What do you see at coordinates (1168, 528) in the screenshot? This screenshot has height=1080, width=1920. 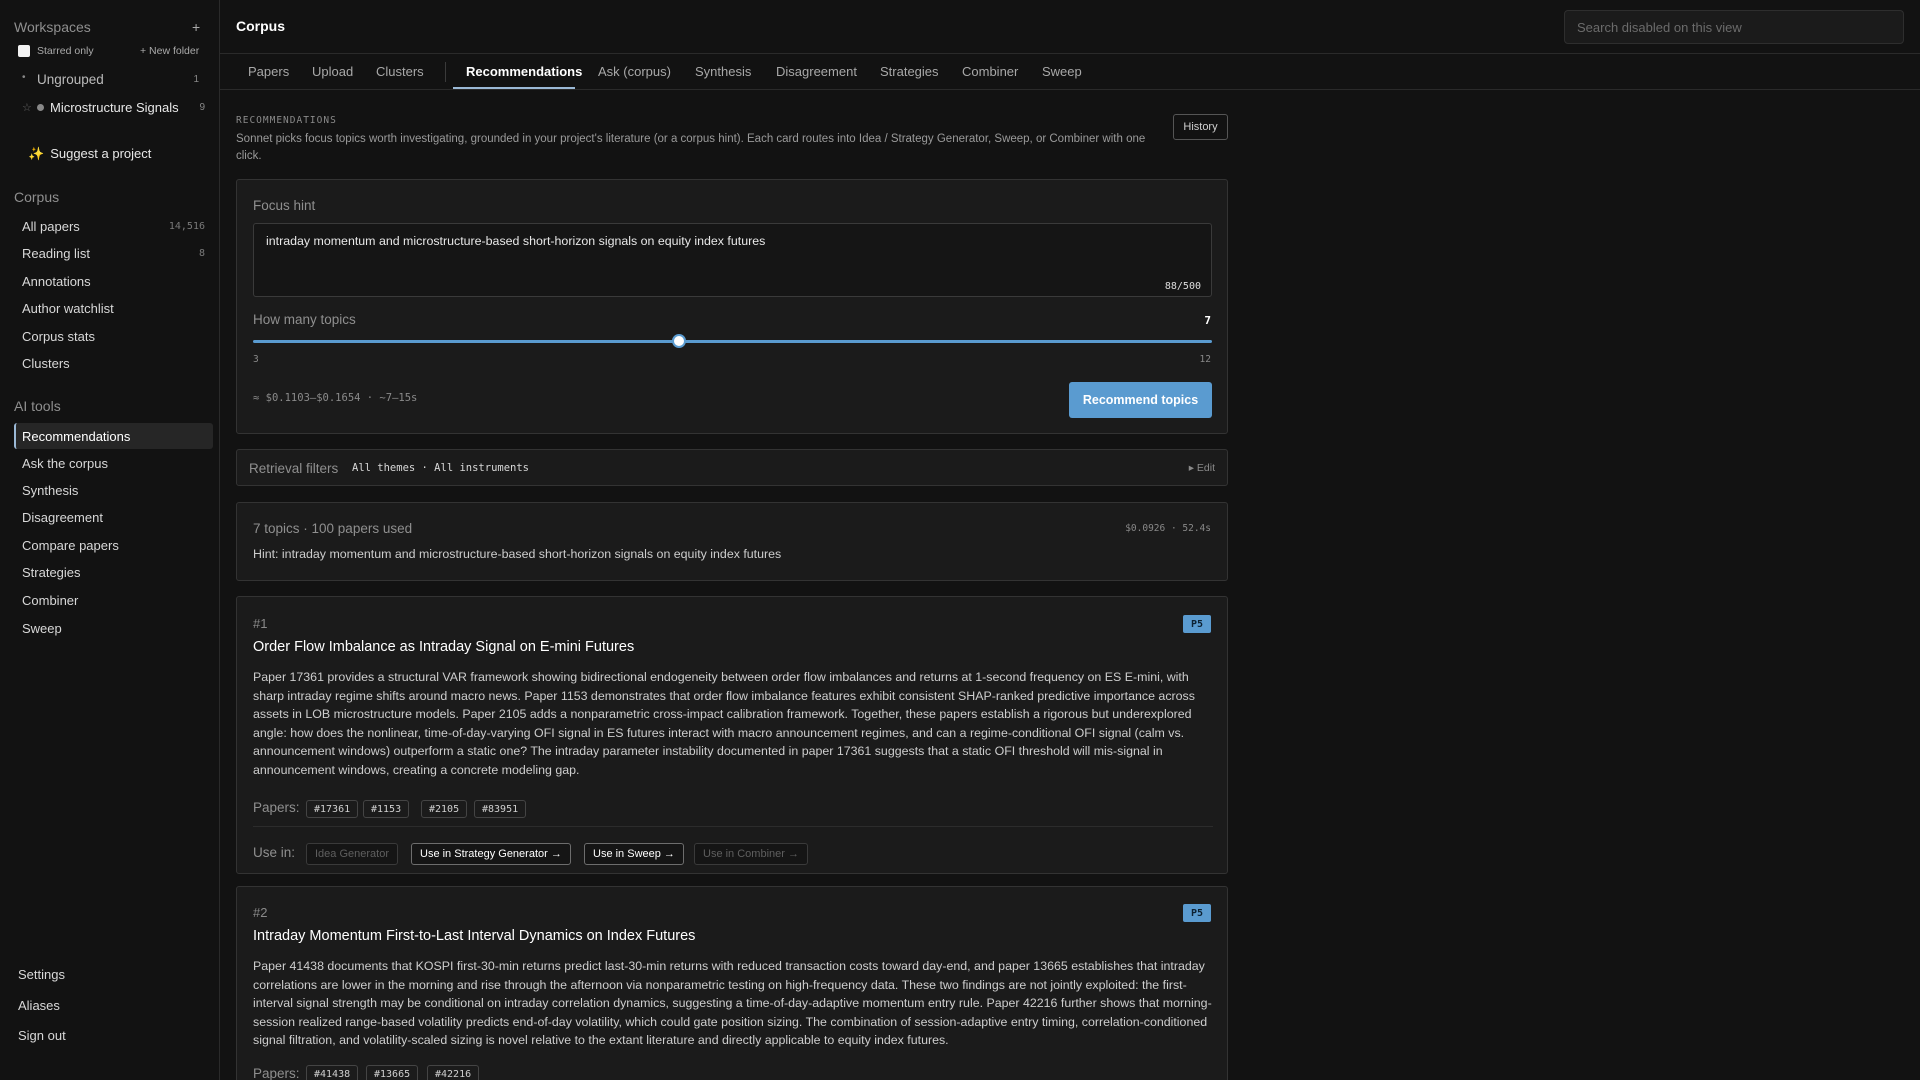 I see `results-meta: $0.0926 · 52.4s` at bounding box center [1168, 528].